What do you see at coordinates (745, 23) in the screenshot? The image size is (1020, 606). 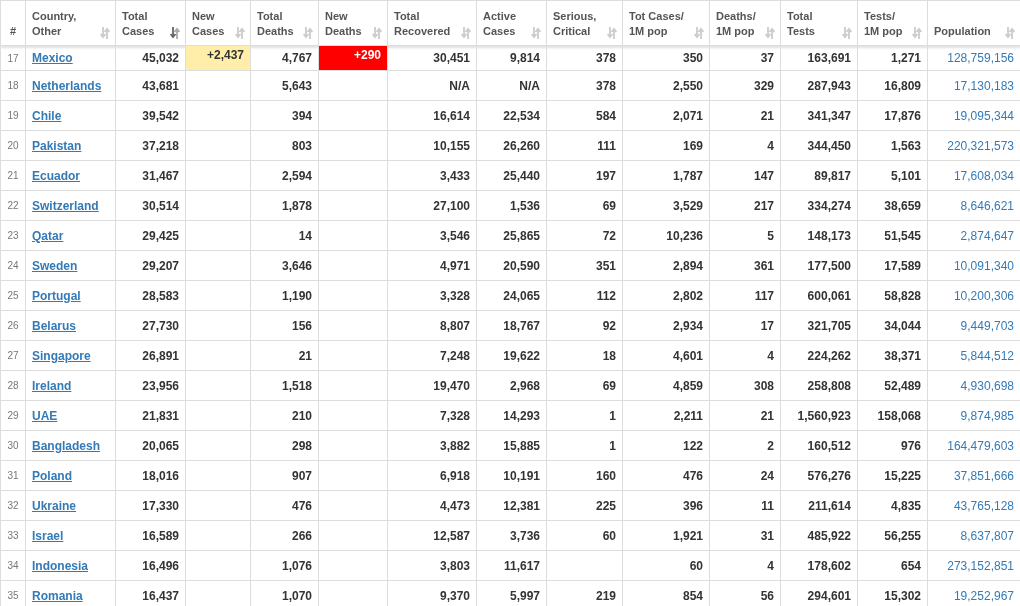 I see `column-header: Deaths/ 1M pop` at bounding box center [745, 23].